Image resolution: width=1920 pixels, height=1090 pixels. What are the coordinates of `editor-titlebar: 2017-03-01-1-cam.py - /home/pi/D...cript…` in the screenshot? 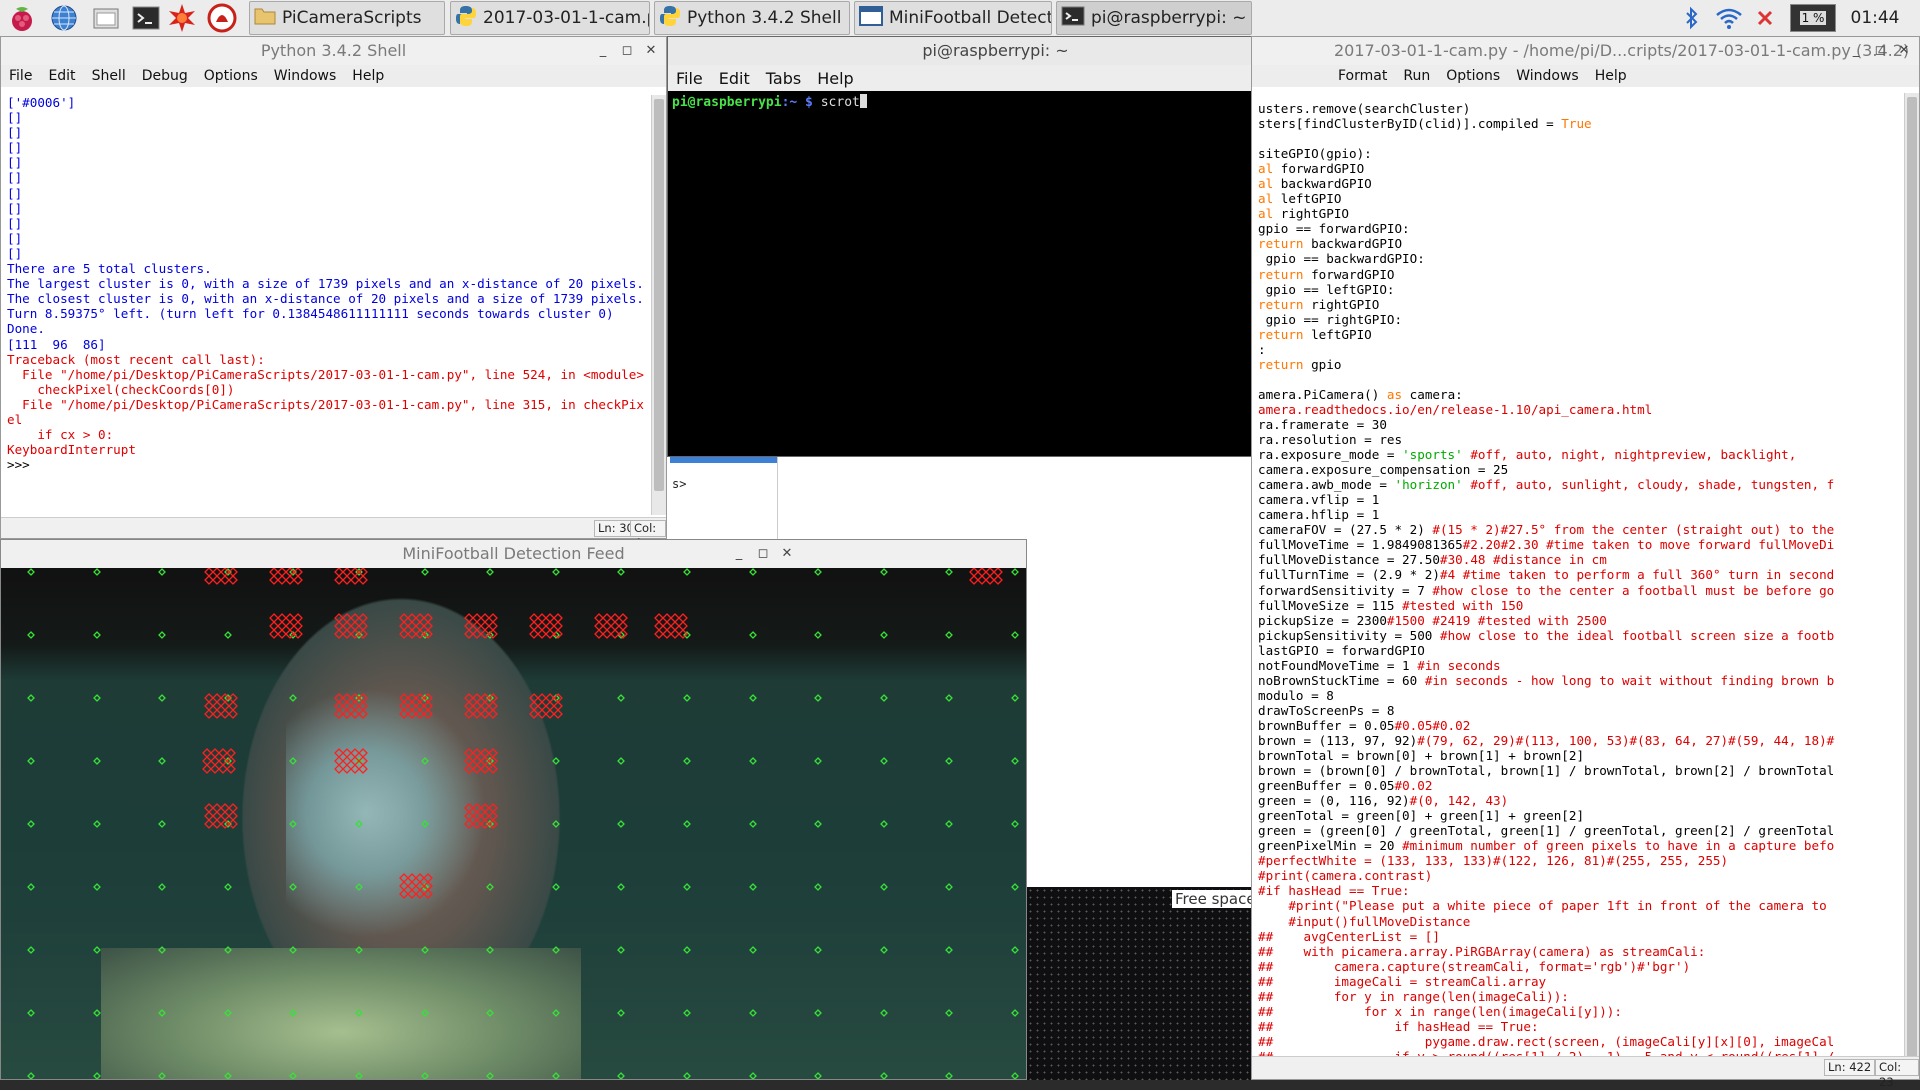 It's located at (1585, 51).